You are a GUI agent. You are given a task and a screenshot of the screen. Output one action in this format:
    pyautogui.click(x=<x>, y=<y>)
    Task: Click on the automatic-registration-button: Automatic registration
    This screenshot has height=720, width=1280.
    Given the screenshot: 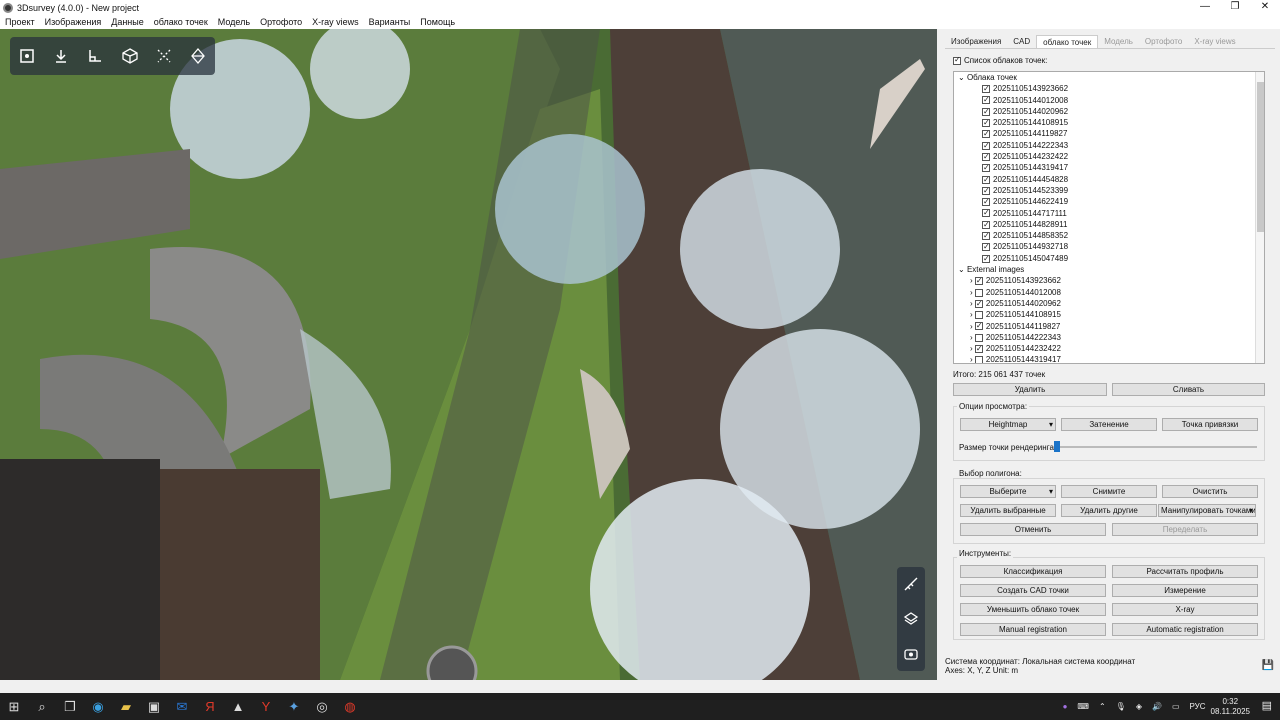 What is the action you would take?
    pyautogui.click(x=1185, y=629)
    